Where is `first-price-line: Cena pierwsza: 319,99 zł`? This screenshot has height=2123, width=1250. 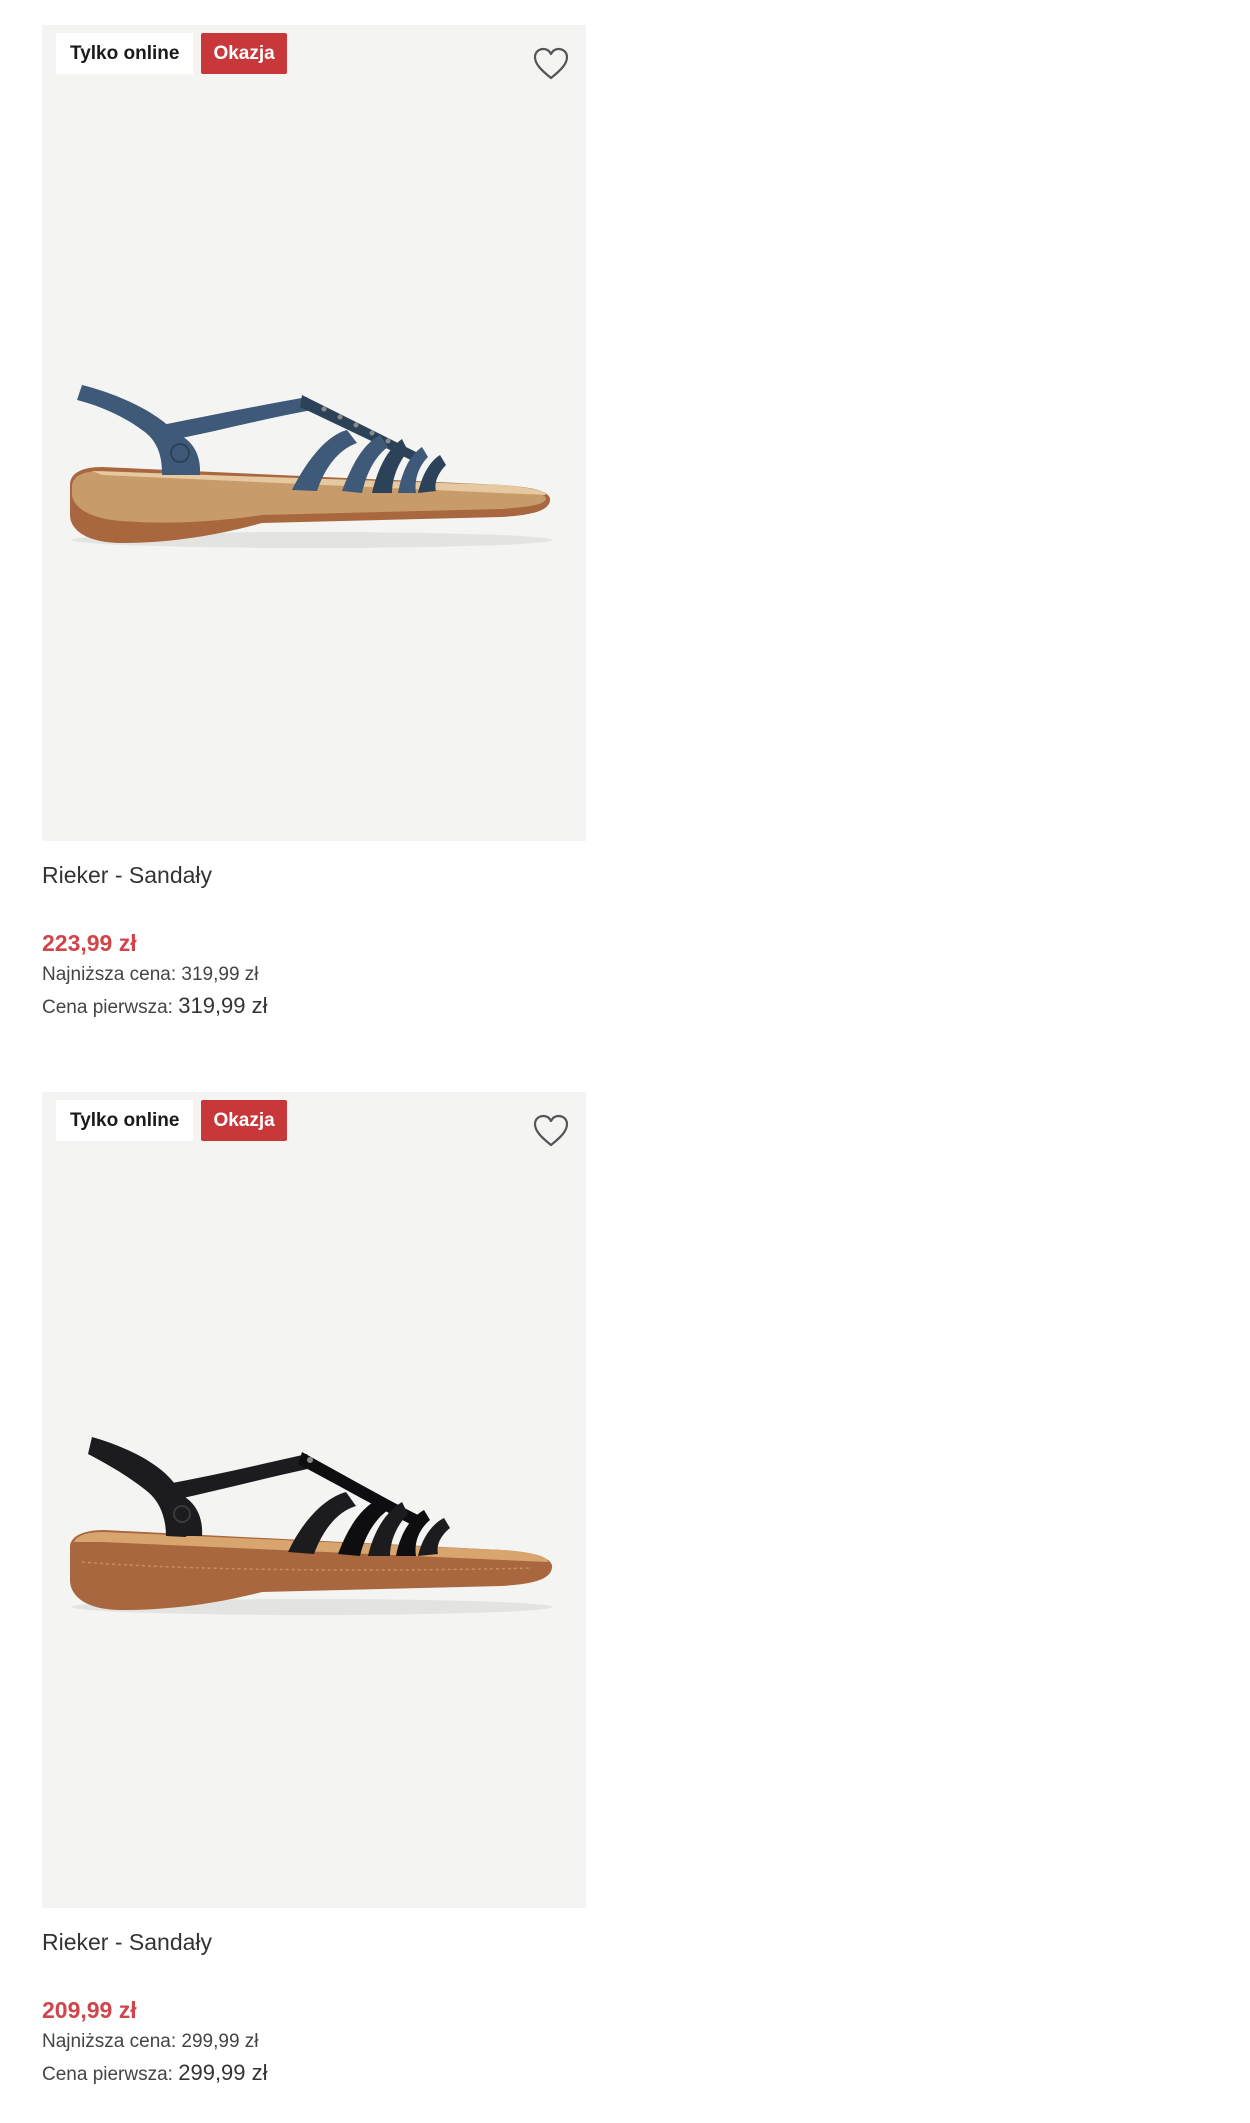 first-price-line: Cena pierwsza: 319,99 zł is located at coordinates (314, 1005).